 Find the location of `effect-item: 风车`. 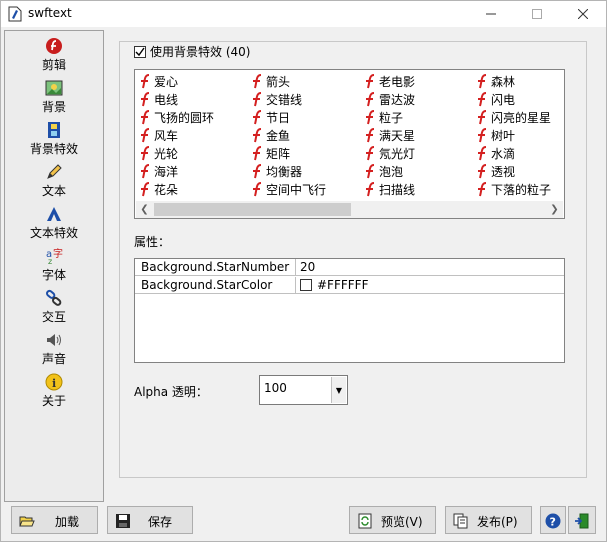

effect-item: 风车 is located at coordinates (158, 135).